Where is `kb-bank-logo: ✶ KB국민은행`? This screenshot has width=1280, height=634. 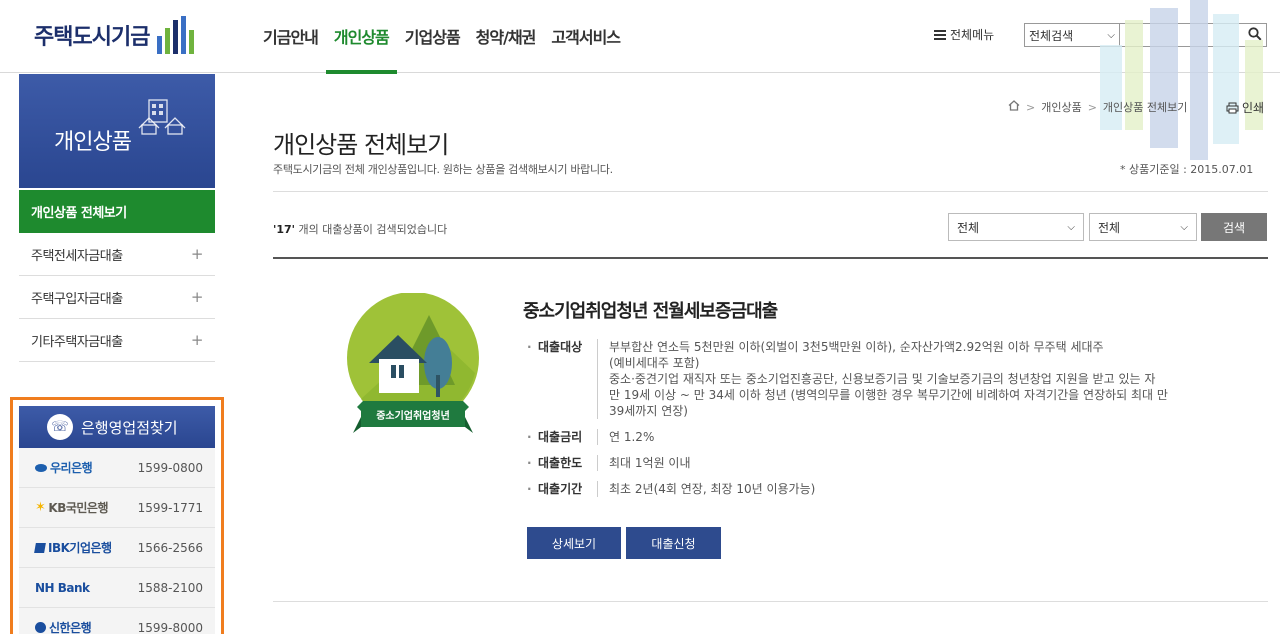 kb-bank-logo: ✶ KB국민은행 is located at coordinates (72, 507).